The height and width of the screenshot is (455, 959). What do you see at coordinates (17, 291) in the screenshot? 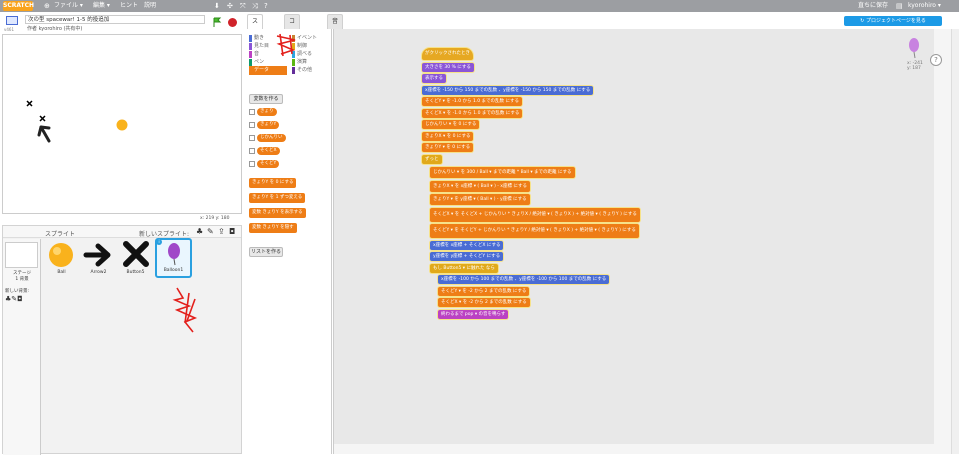
I see `new-backdrop-label: 新しい背景:` at bounding box center [17, 291].